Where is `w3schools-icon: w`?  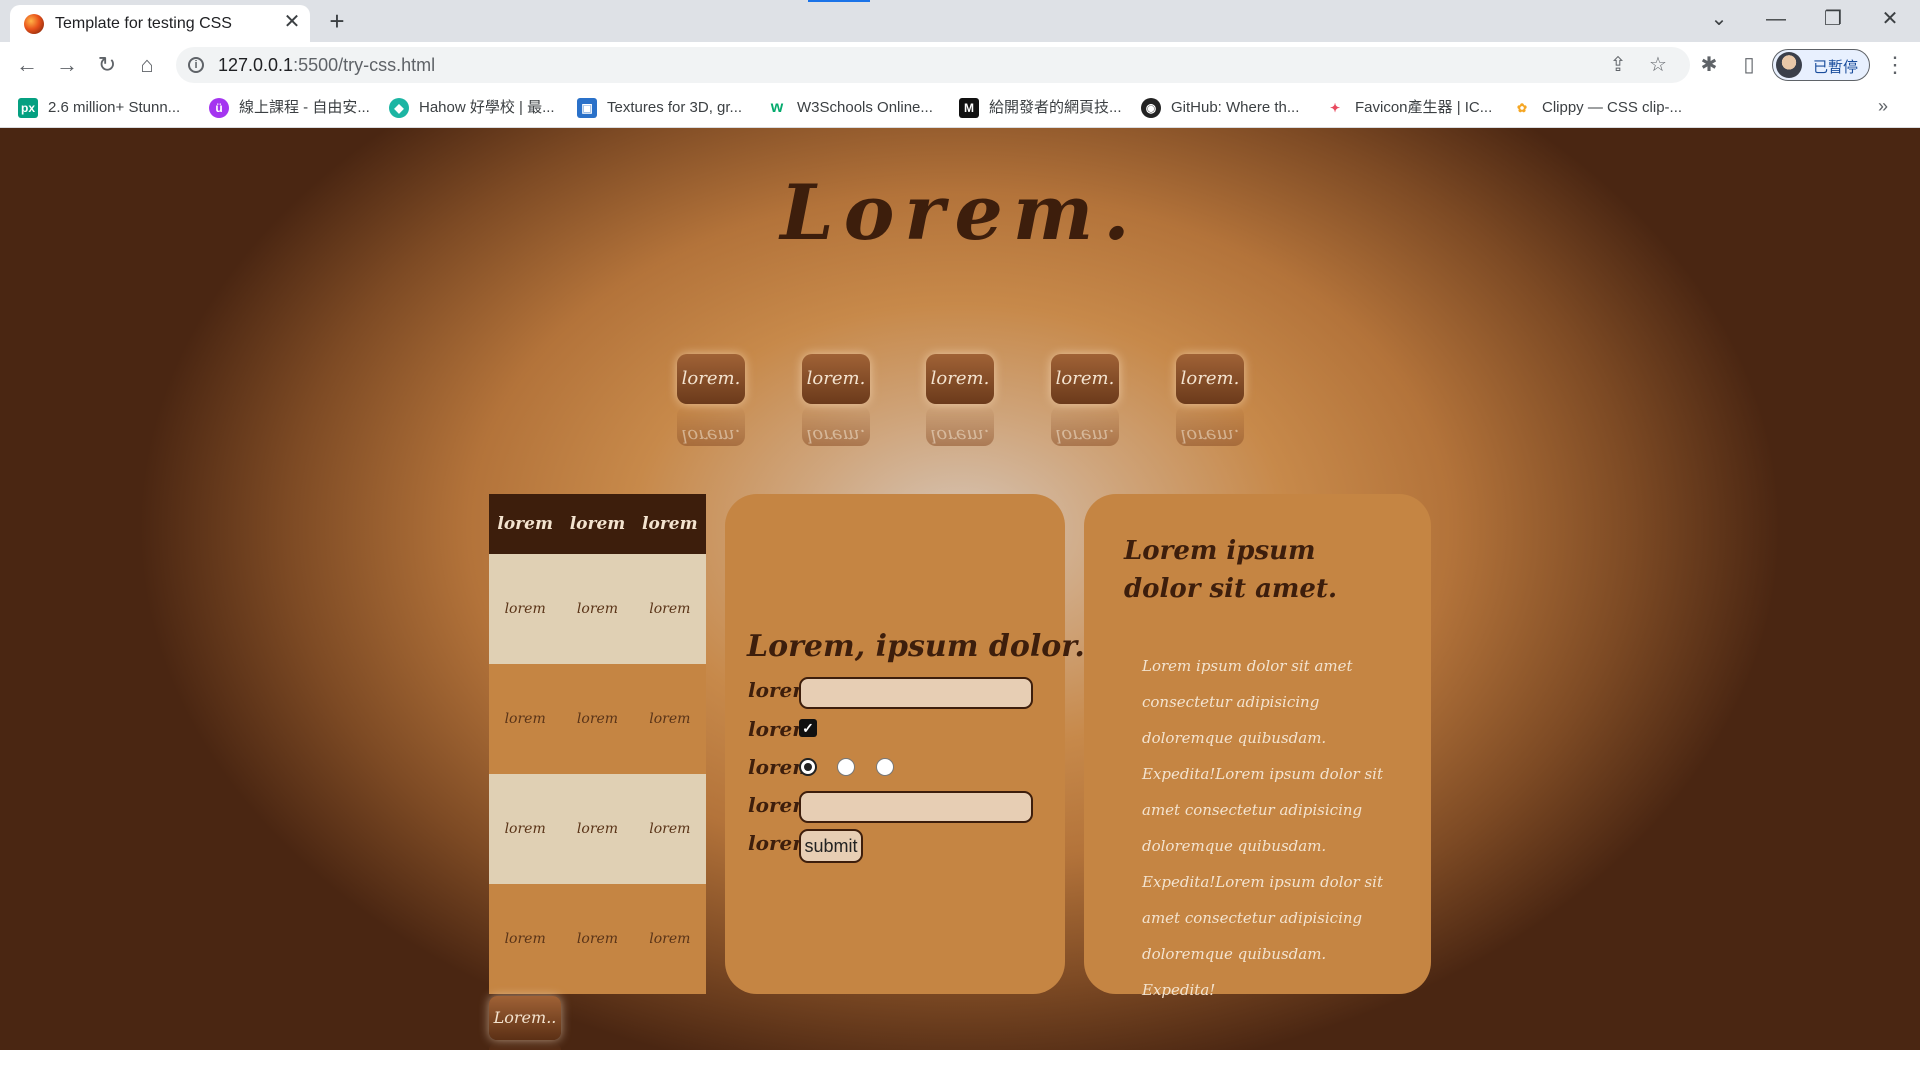
w3schools-icon: w is located at coordinates (777, 108).